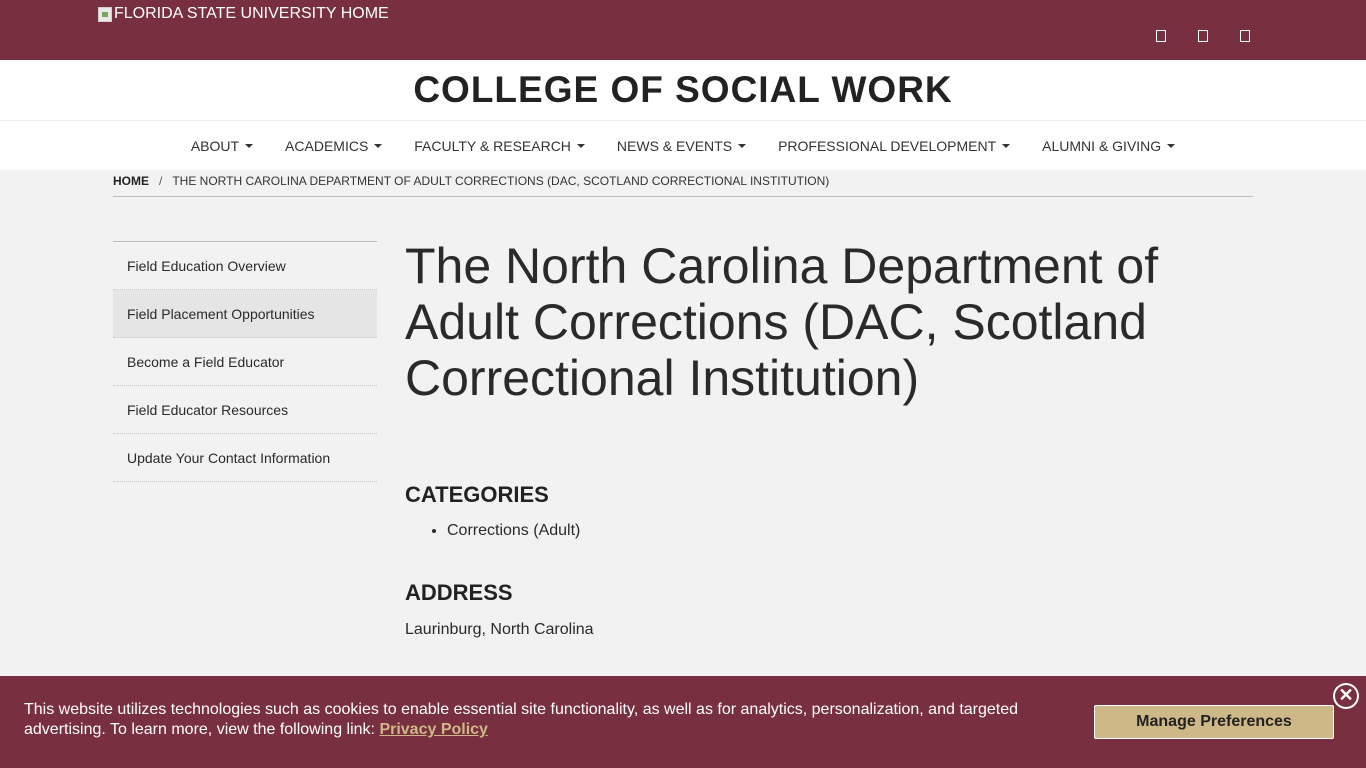 The image size is (1366, 768). What do you see at coordinates (105, 14) in the screenshot?
I see `broken-image-icon` at bounding box center [105, 14].